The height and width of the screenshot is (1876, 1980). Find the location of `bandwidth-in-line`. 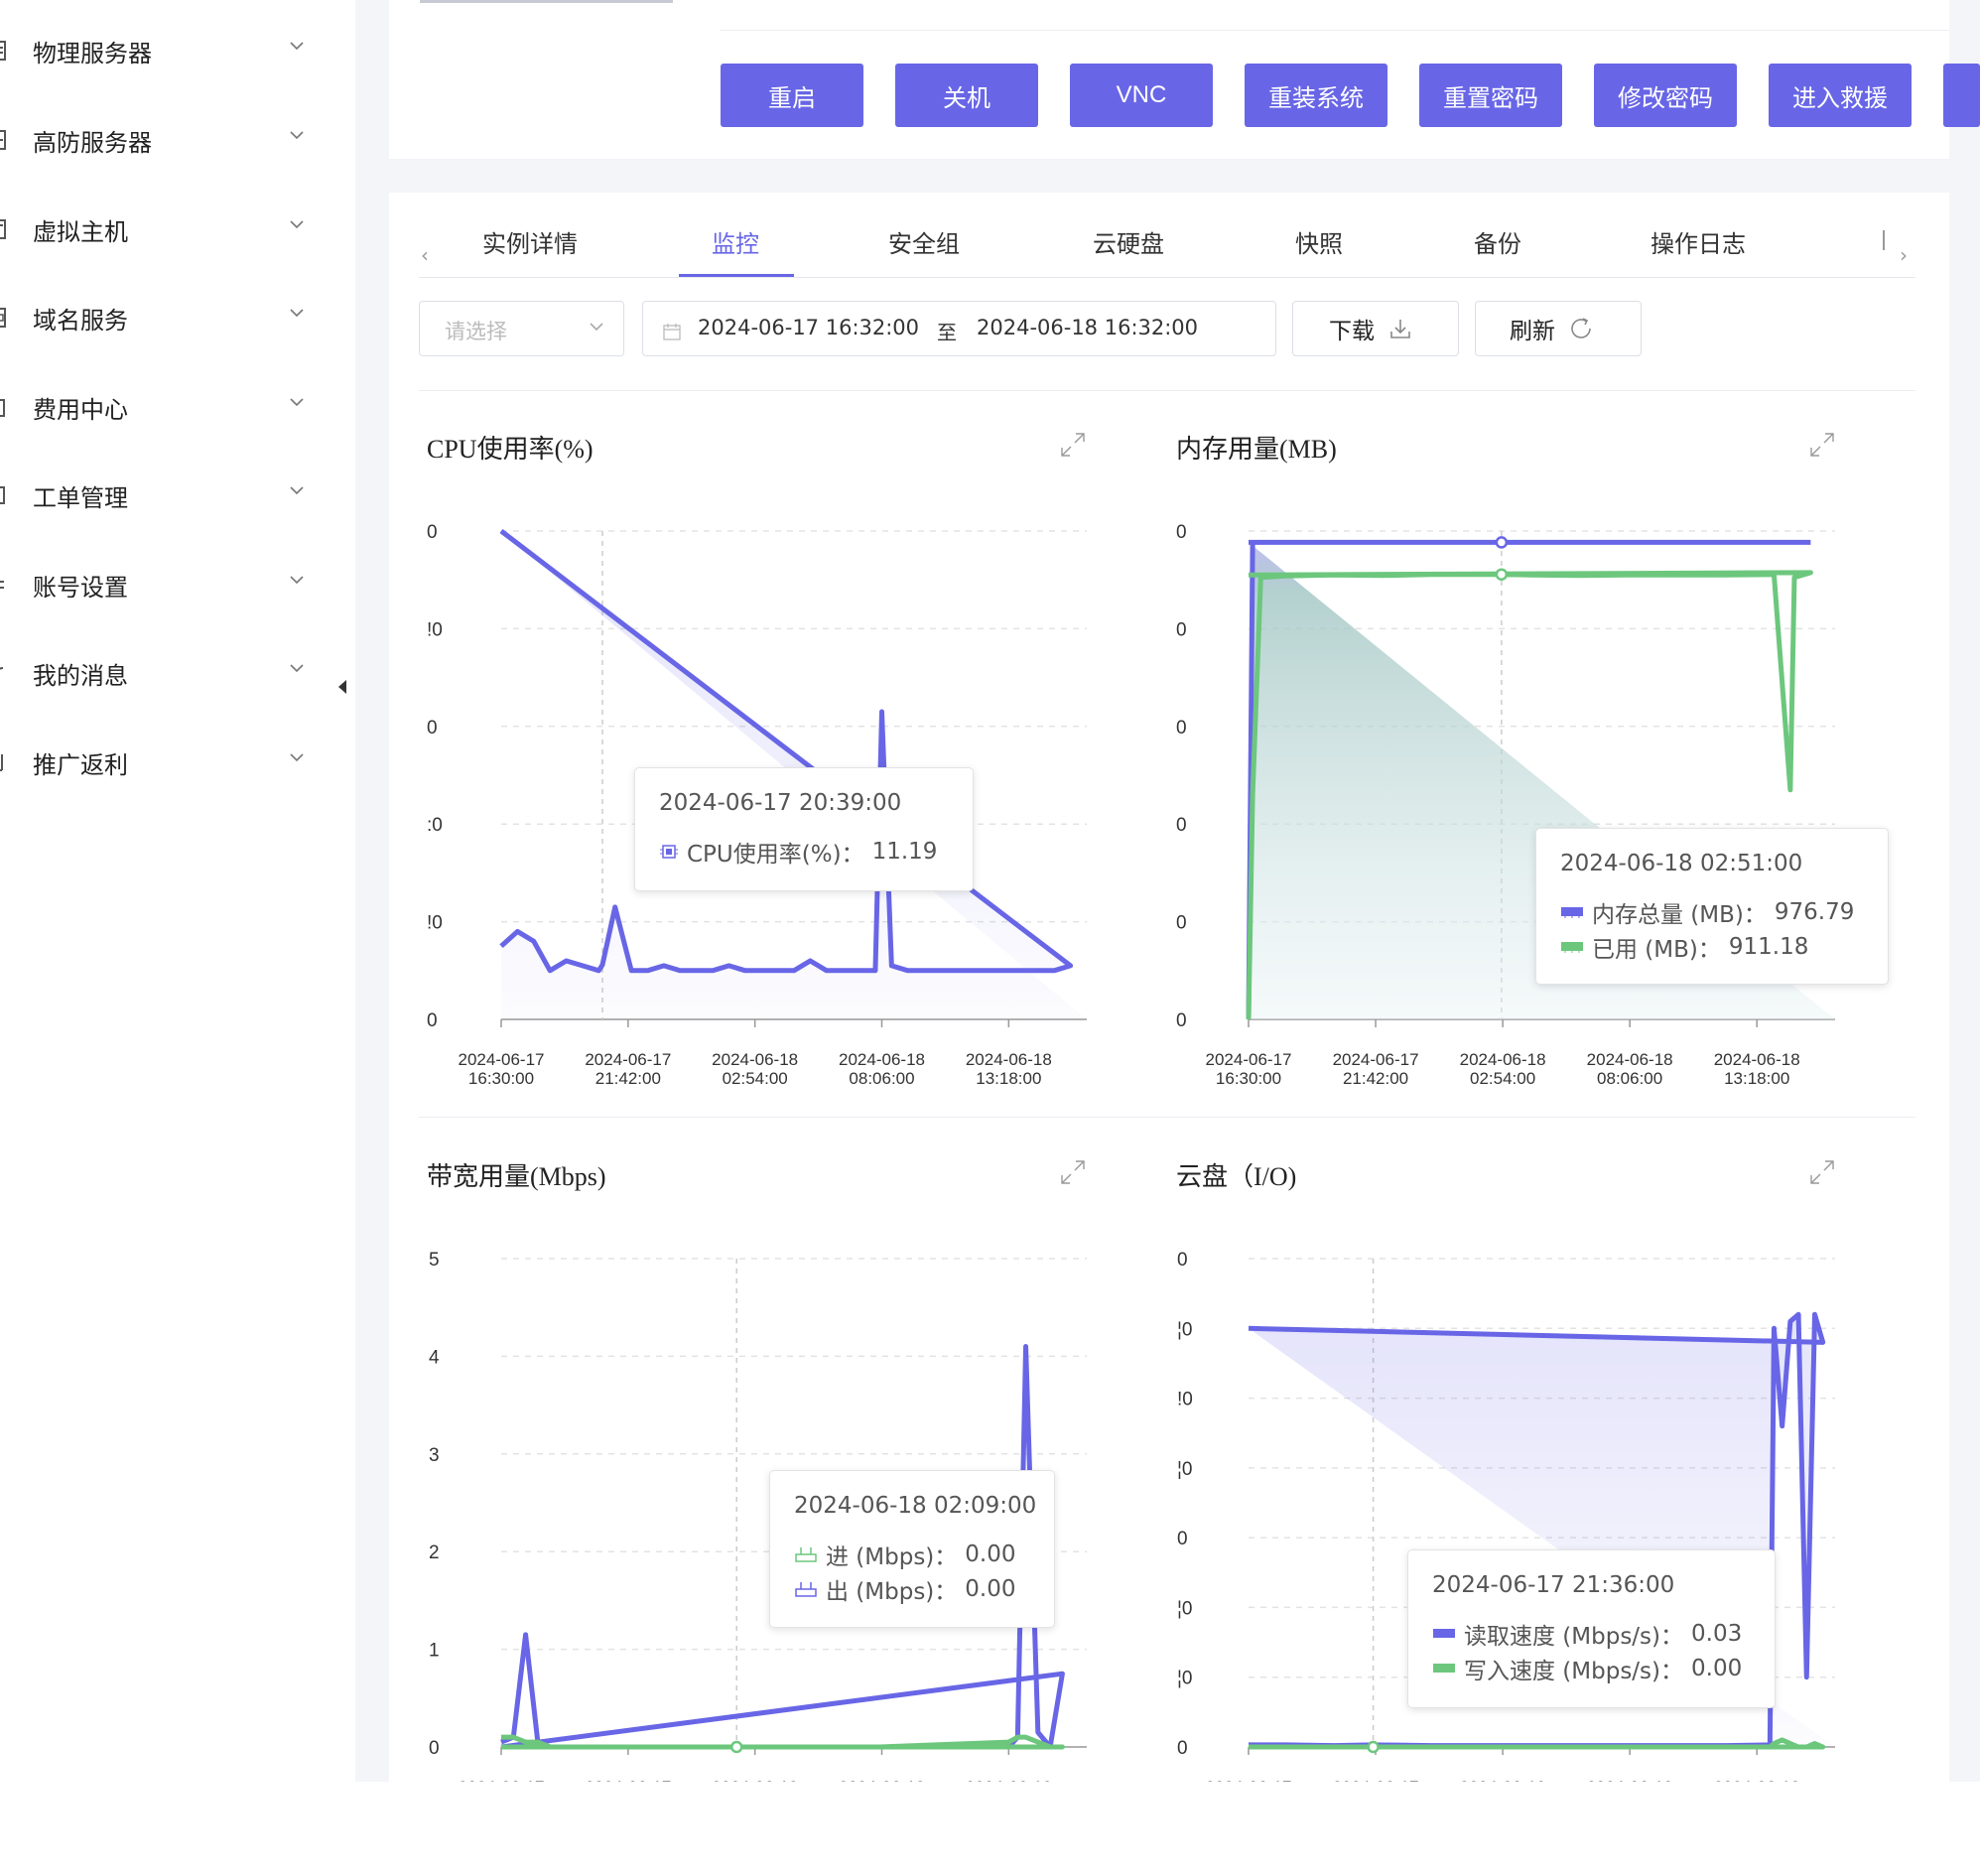

bandwidth-in-line is located at coordinates (783, 1742).